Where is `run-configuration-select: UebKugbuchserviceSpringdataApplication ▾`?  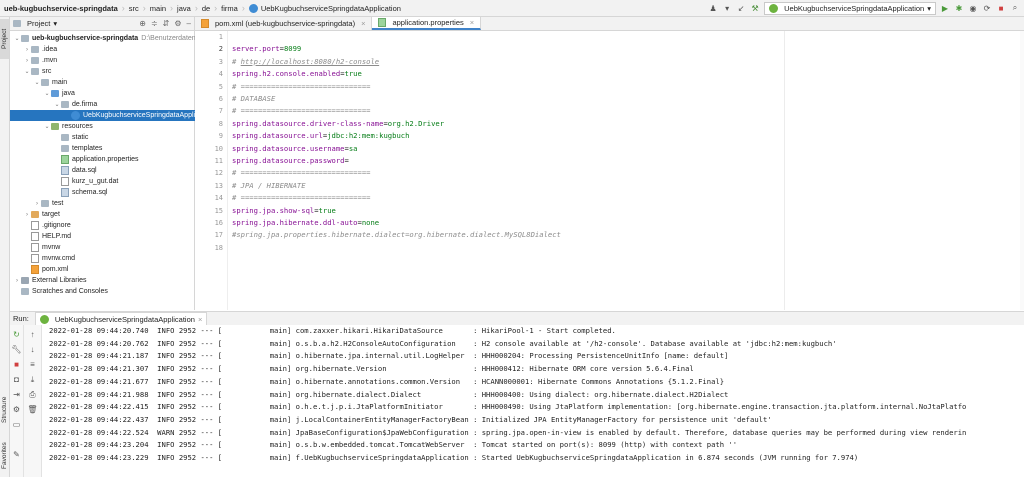
run-configuration-select: UebKugbuchserviceSpringdataApplication ▾ is located at coordinates (850, 8).